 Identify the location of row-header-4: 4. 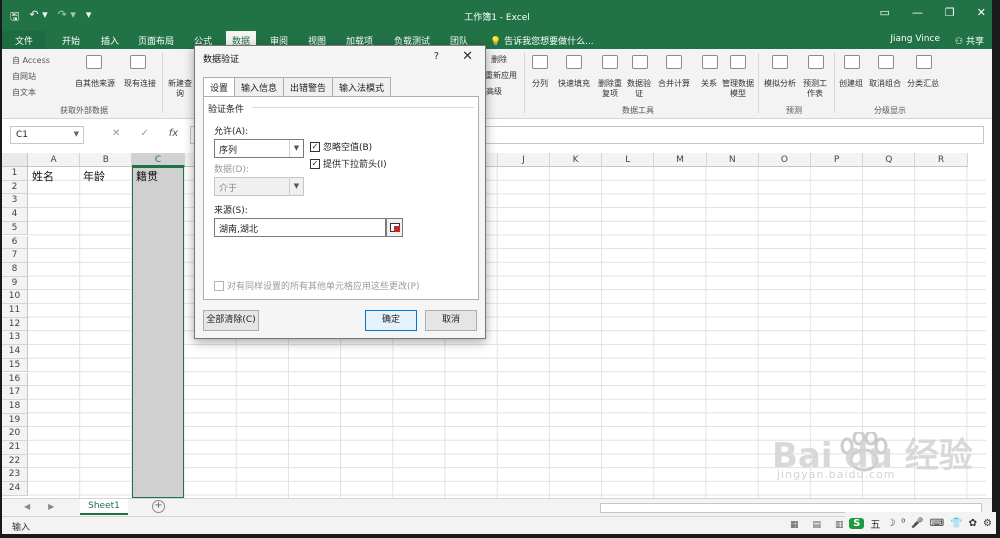
(15, 215).